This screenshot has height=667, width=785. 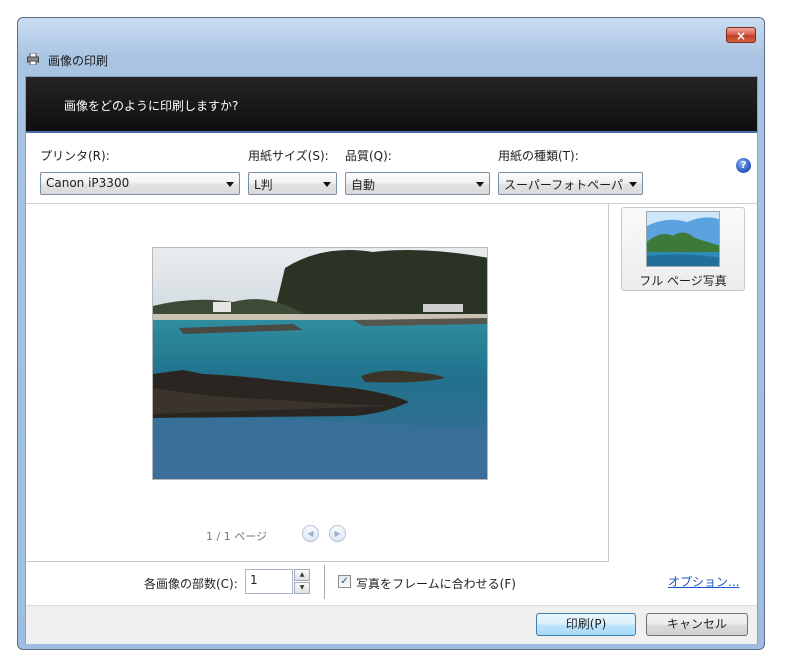 I want to click on paper-type-value: スーパーフォトペーパ, so click(x=564, y=185).